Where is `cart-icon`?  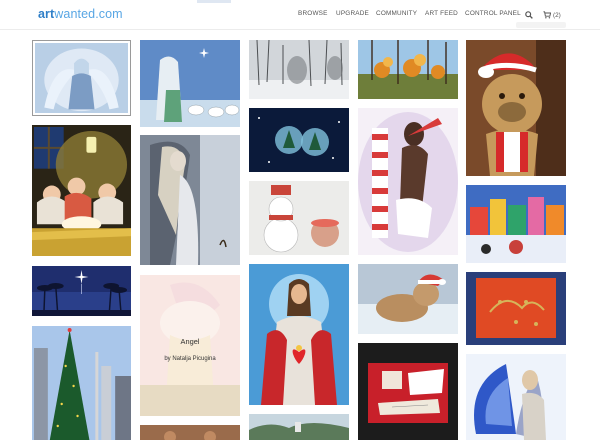 cart-icon is located at coordinates (547, 15).